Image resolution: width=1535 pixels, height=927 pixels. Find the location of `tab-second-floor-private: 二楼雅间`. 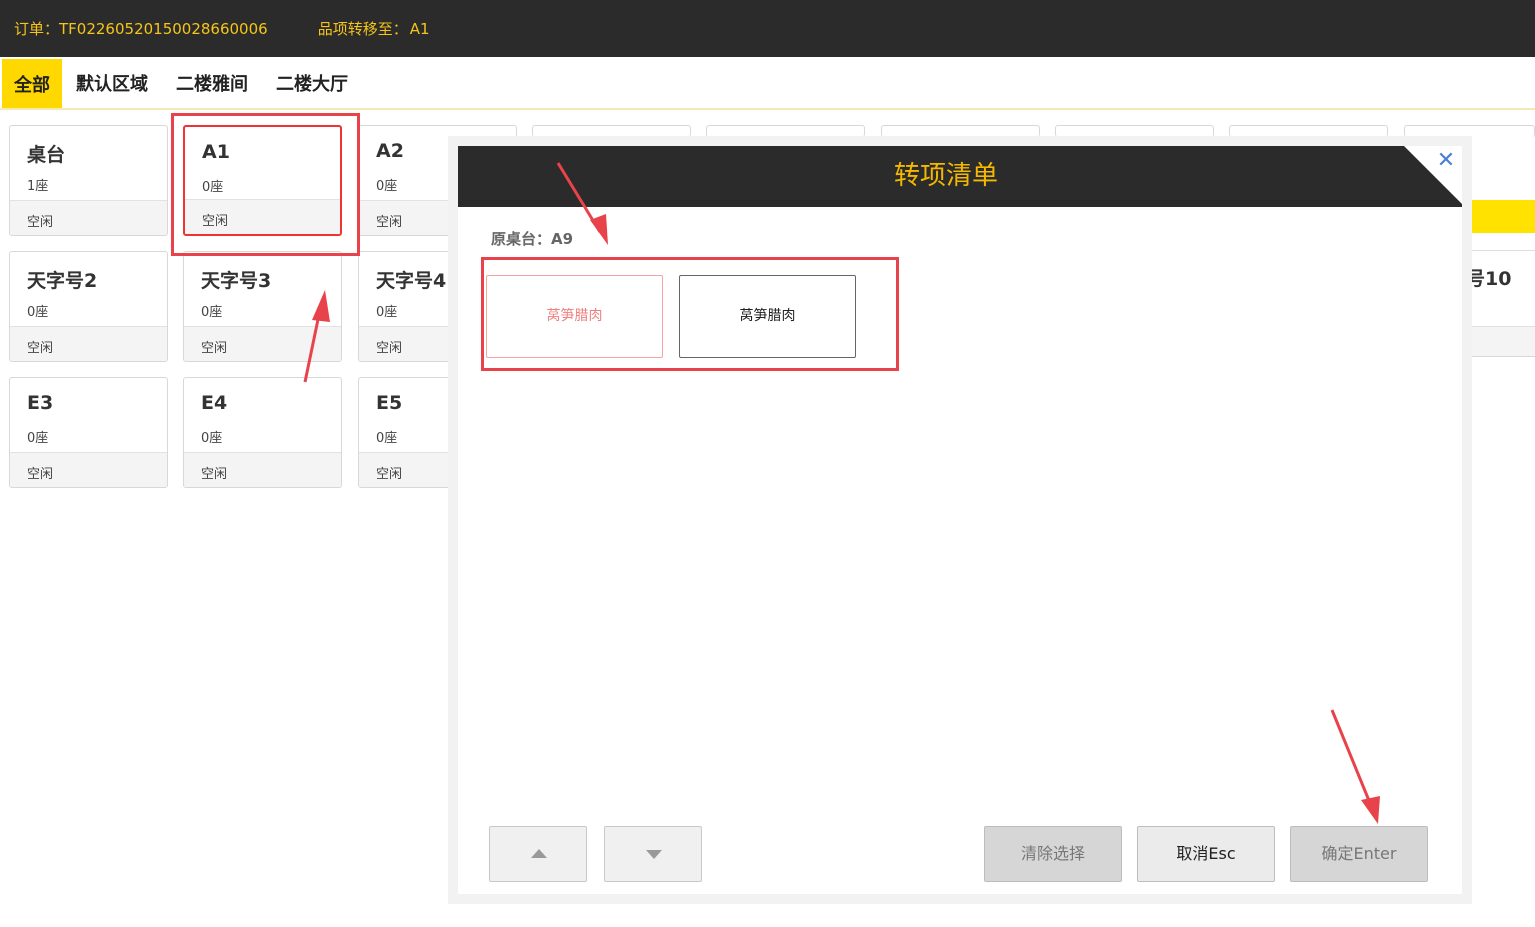

tab-second-floor-private: 二楼雅间 is located at coordinates (212, 82).